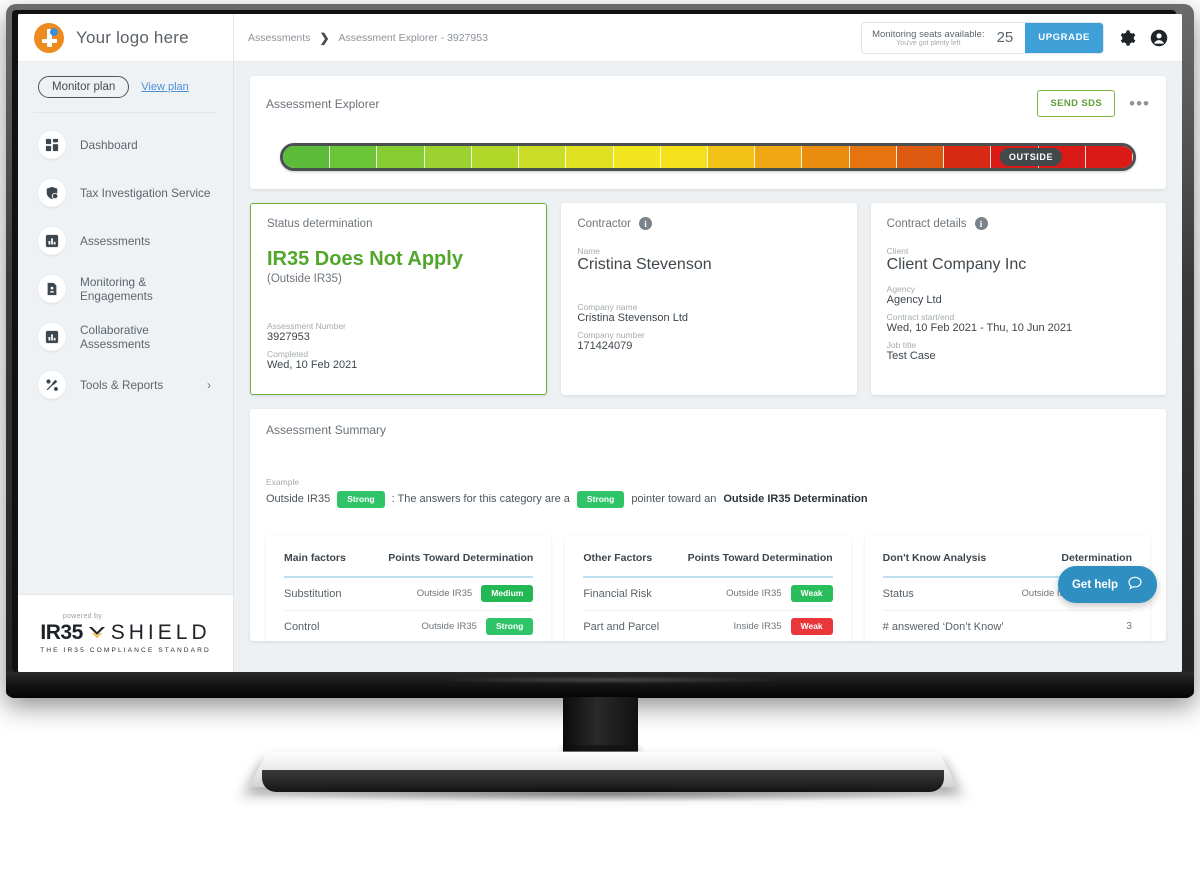  Describe the element at coordinates (898, 593) in the screenshot. I see `row-label: Status` at that location.